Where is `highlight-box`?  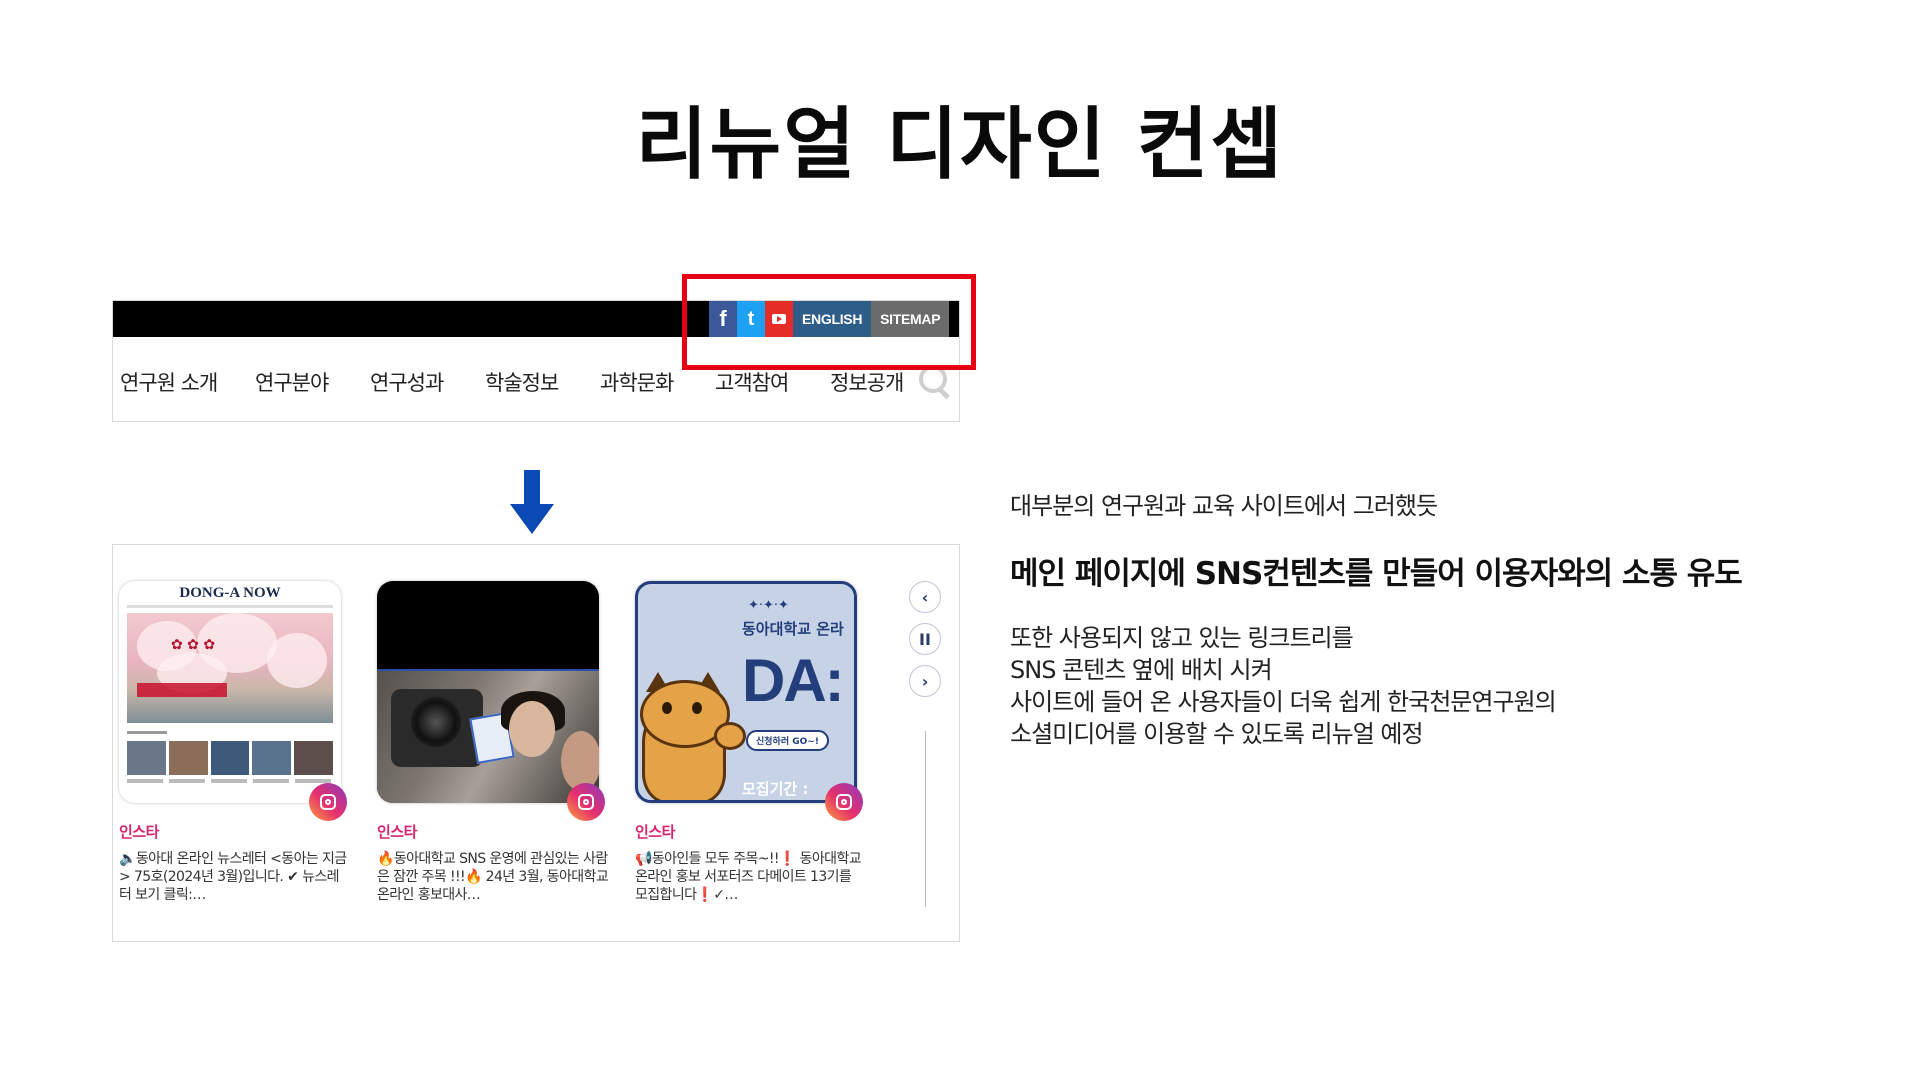 highlight-box is located at coordinates (829, 322).